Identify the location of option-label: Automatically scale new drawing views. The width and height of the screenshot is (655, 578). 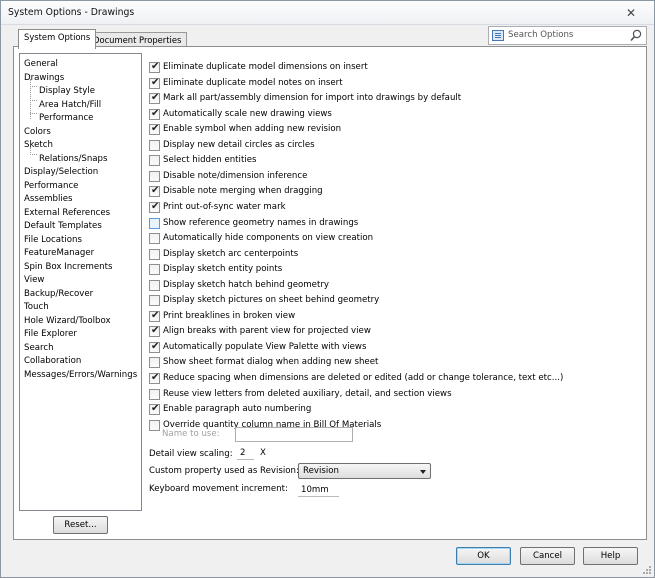
(247, 113).